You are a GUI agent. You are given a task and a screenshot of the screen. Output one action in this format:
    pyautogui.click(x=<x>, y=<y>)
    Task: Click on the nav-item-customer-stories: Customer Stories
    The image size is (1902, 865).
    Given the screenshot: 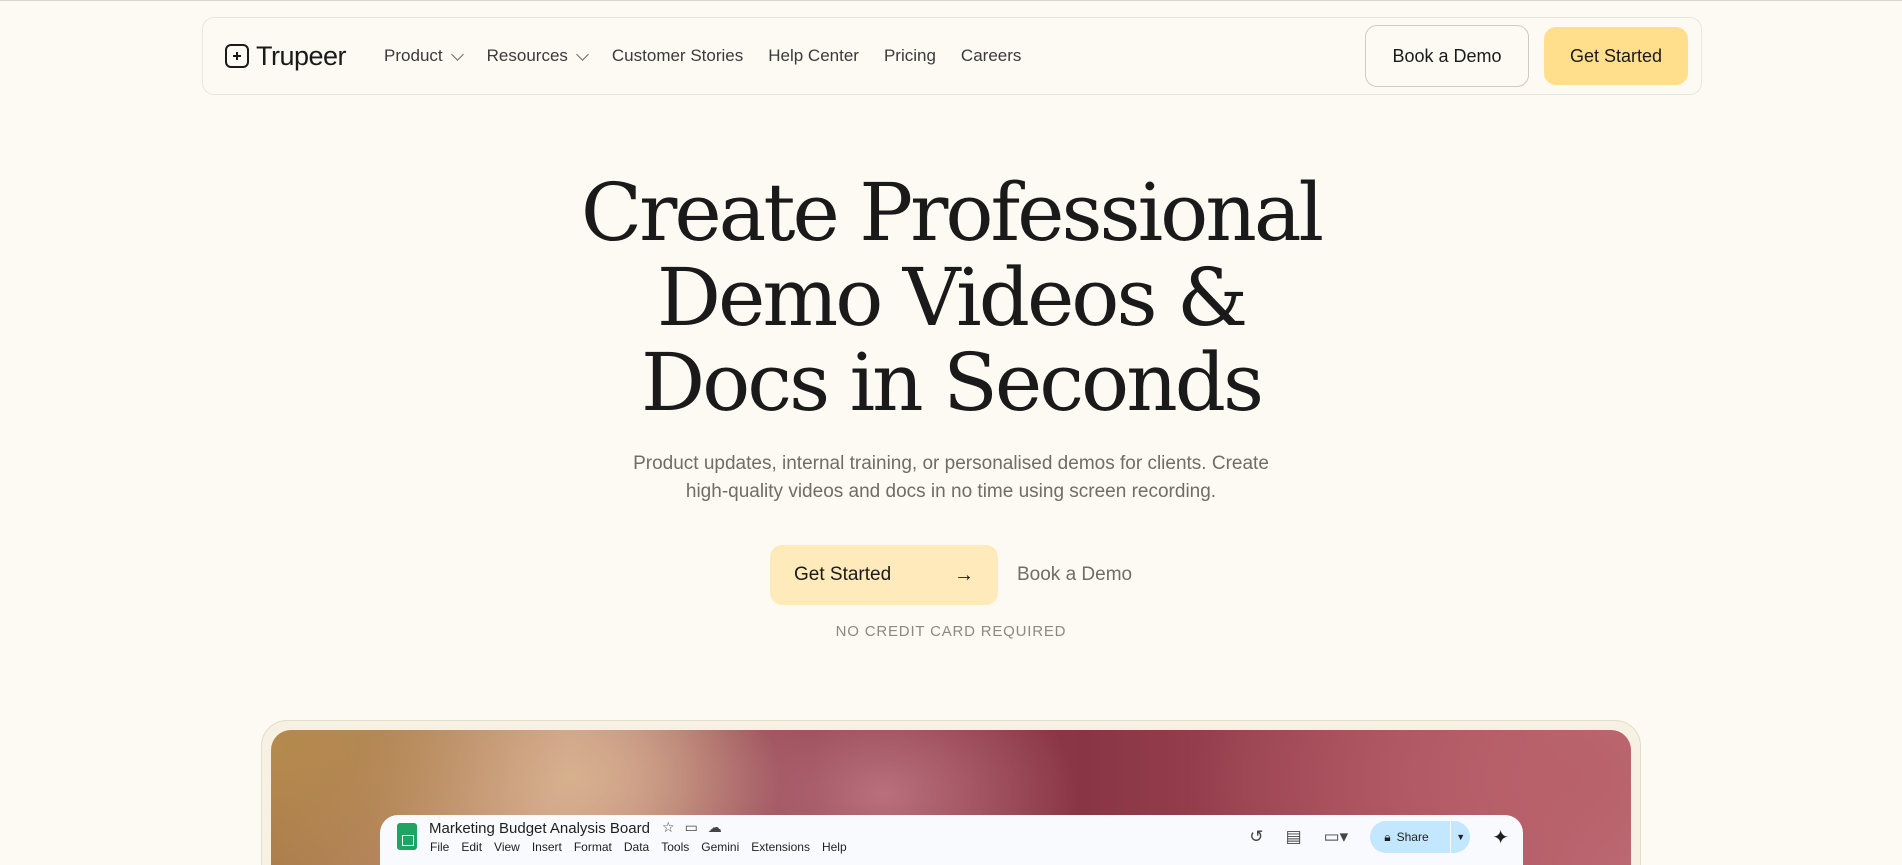 What is the action you would take?
    pyautogui.click(x=677, y=56)
    